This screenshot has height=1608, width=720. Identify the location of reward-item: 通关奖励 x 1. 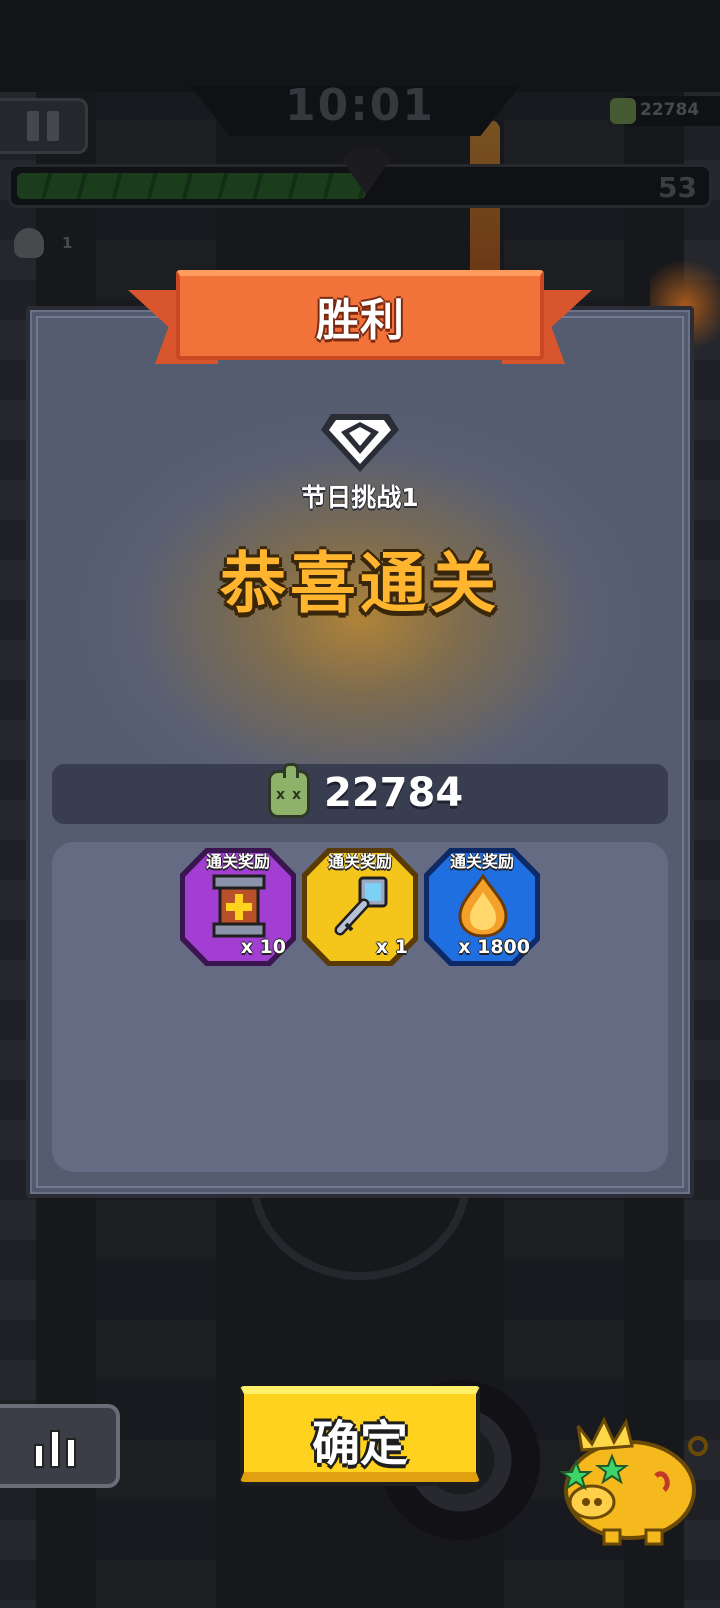
(360, 907).